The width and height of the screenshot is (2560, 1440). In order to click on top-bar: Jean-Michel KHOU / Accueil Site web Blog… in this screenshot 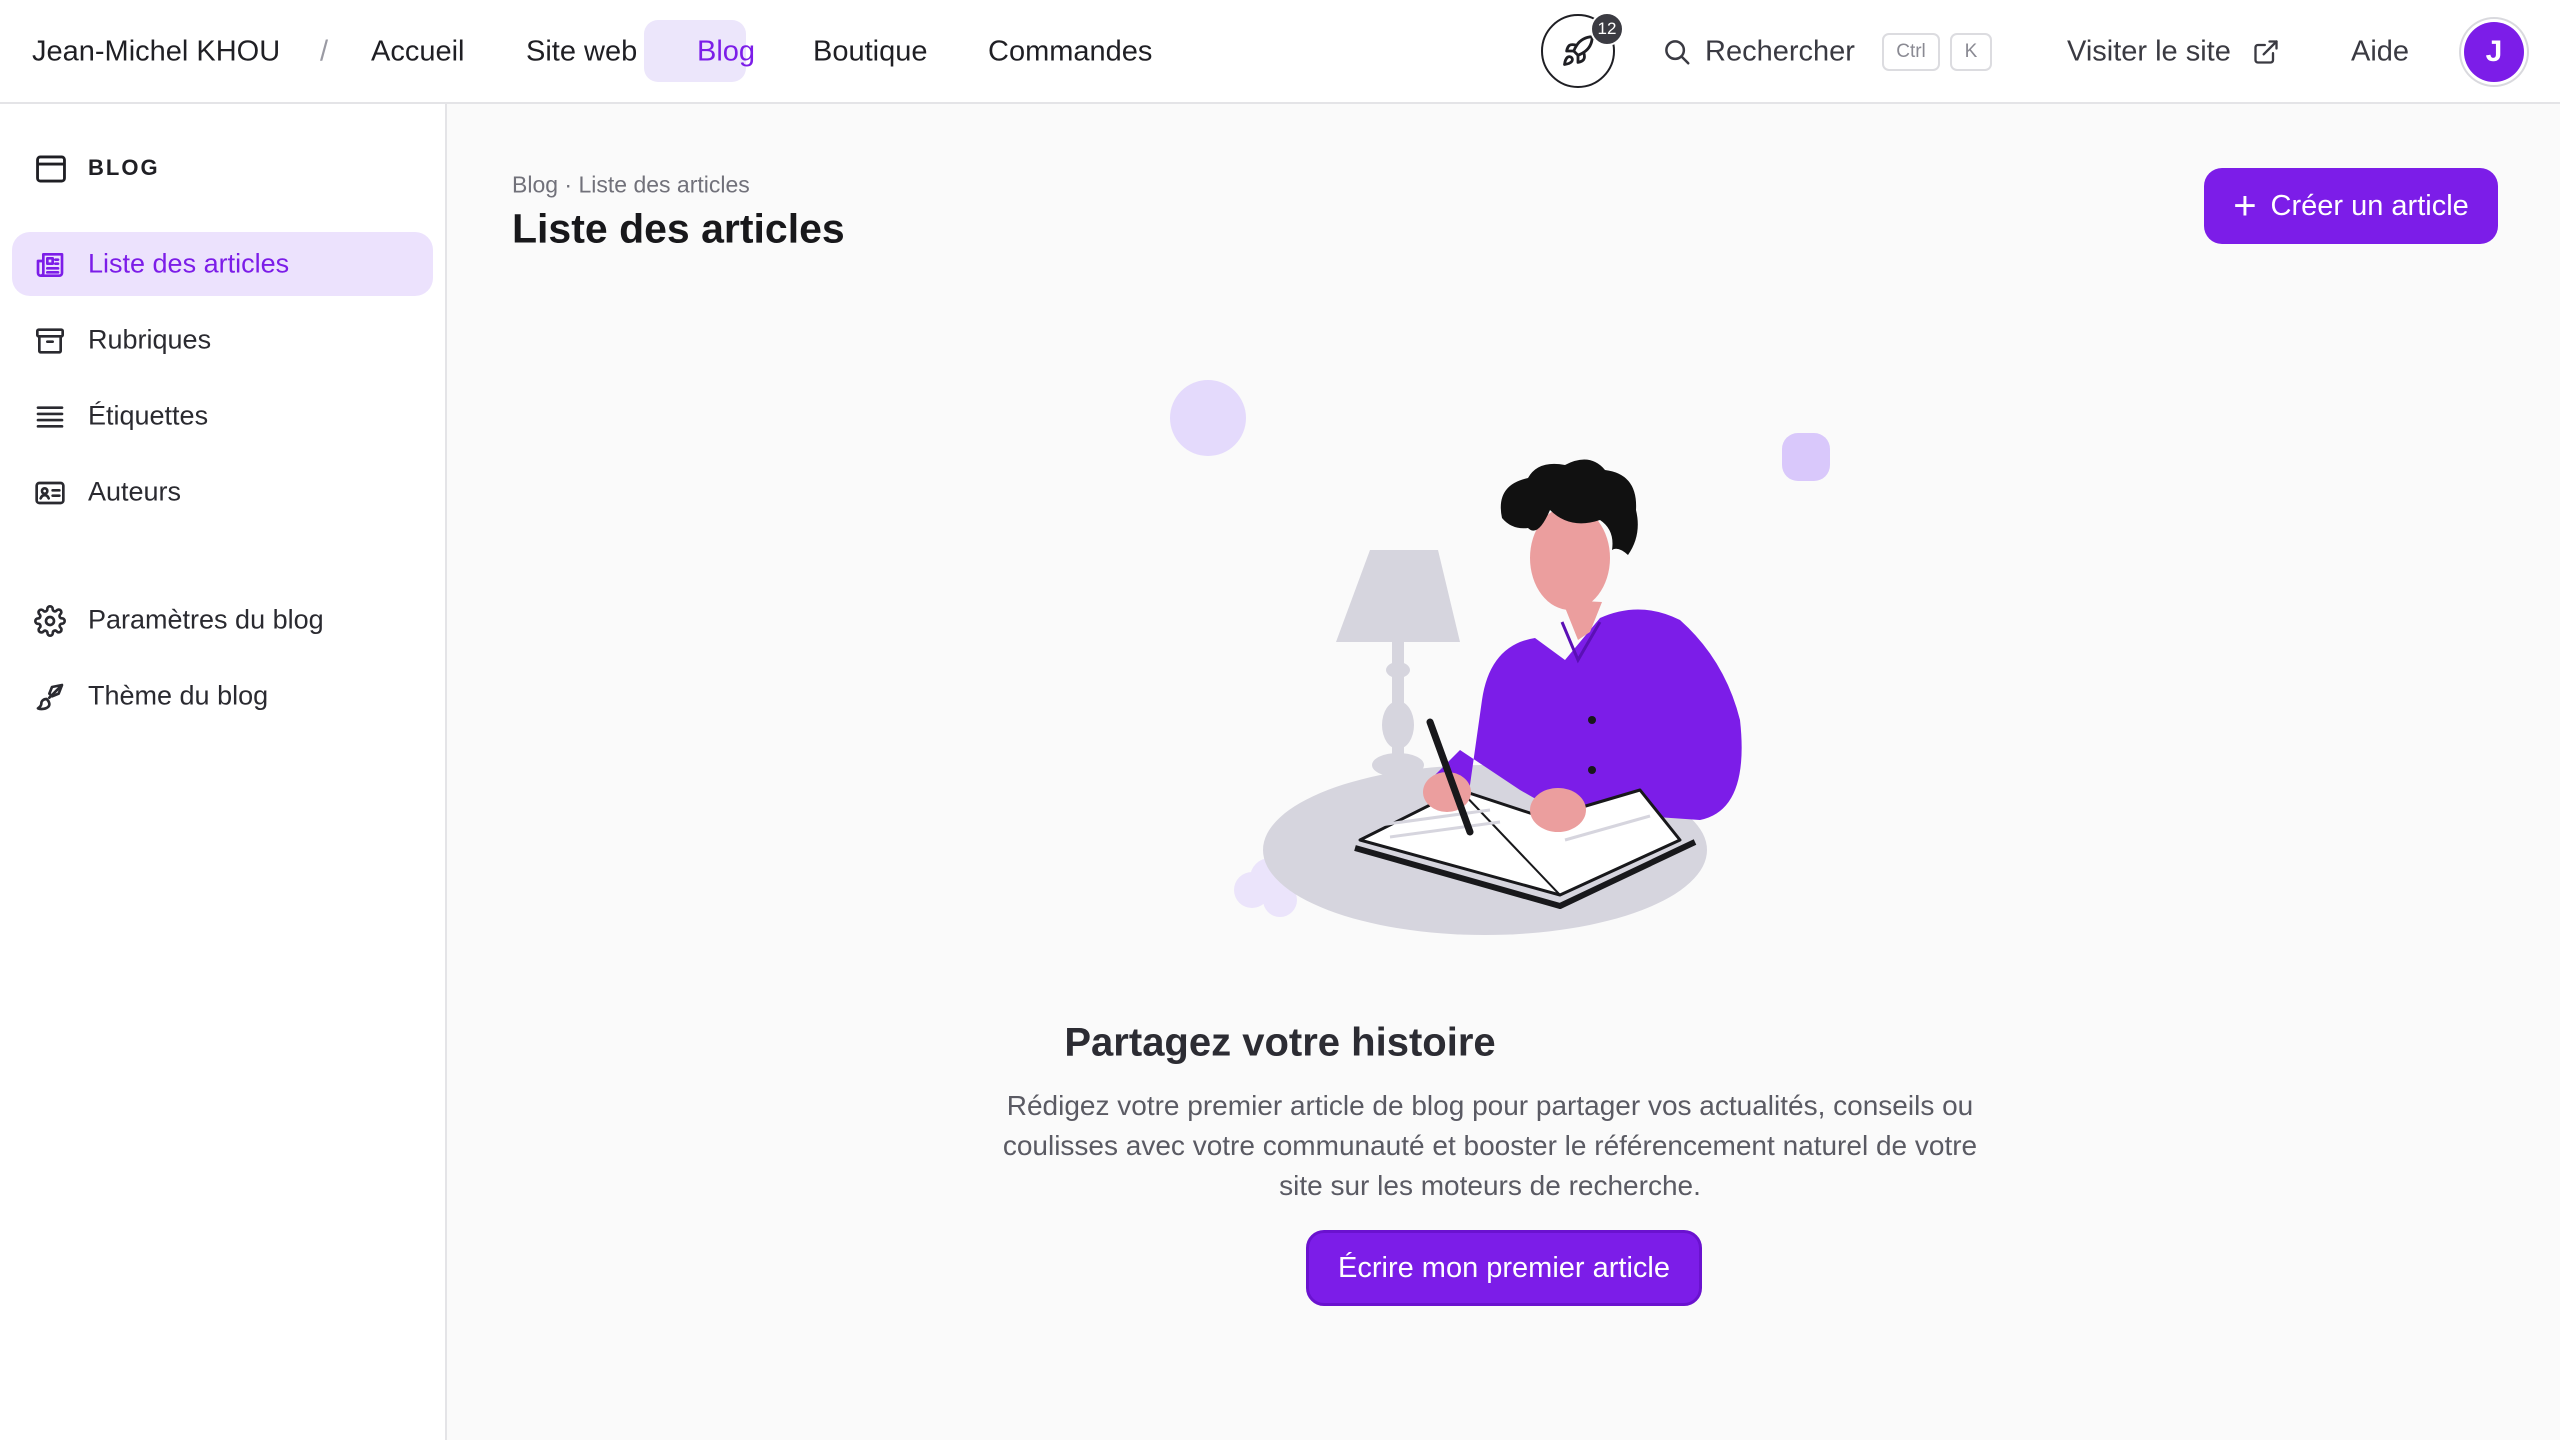, I will do `click(1280, 52)`.